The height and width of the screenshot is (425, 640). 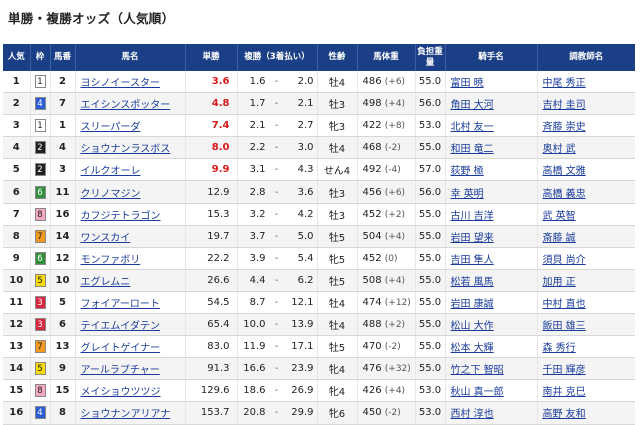 What do you see at coordinates (372, 148) in the screenshot?
I see `body-weight: 468` at bounding box center [372, 148].